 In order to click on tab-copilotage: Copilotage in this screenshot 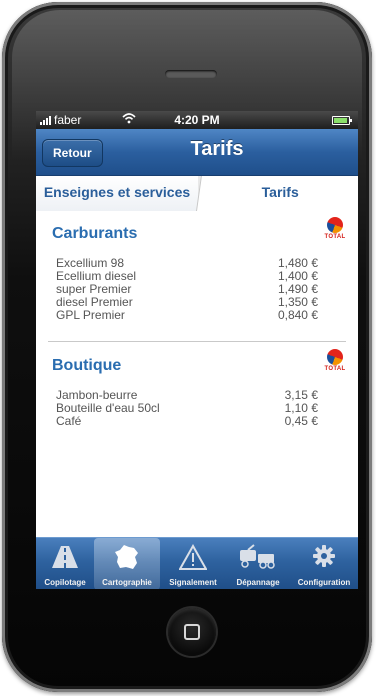, I will do `click(65, 563)`.